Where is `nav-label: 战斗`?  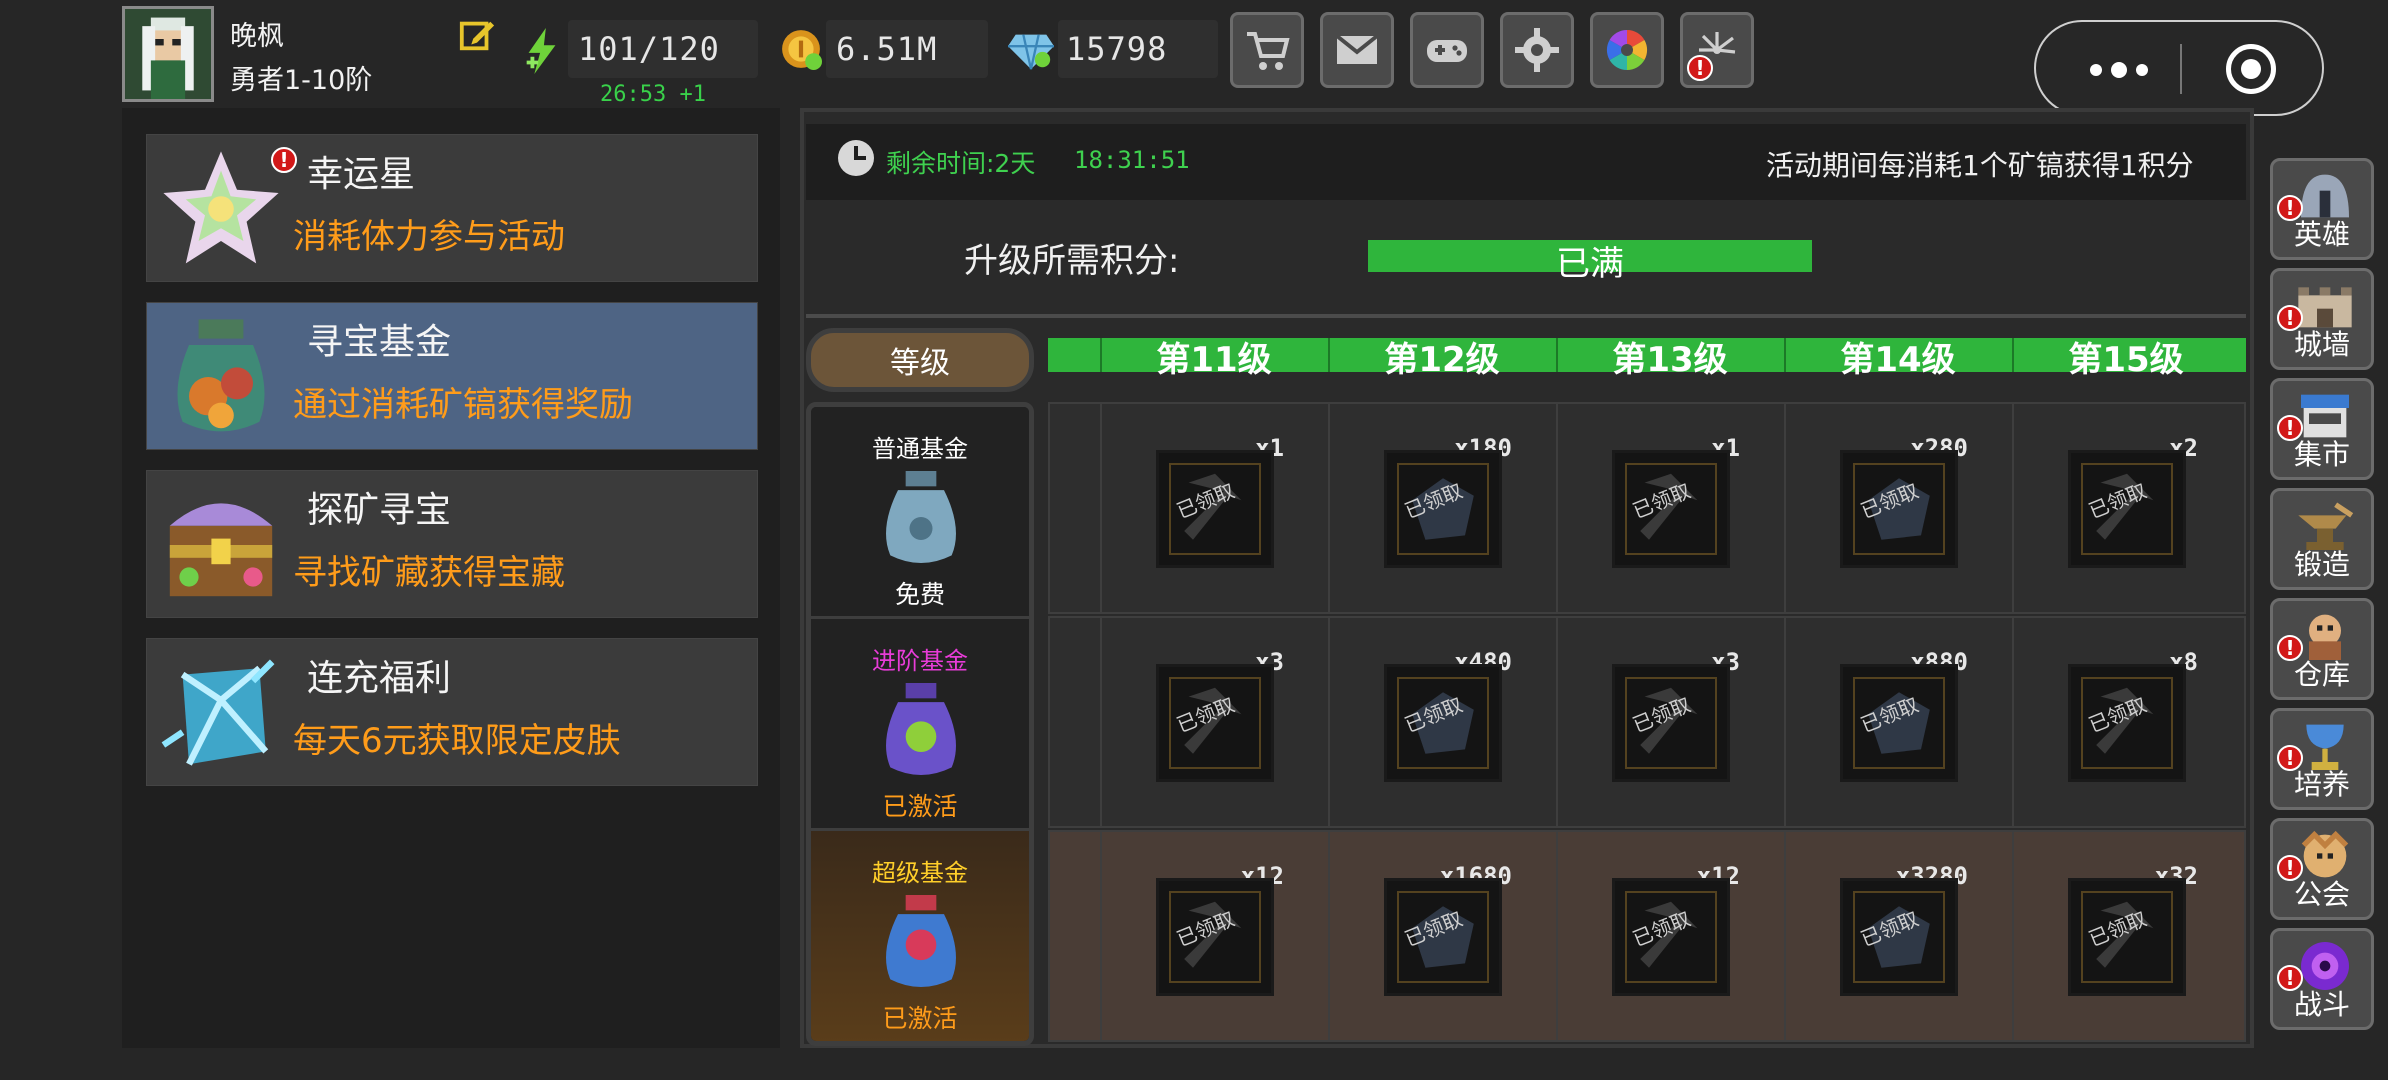 nav-label: 战斗 is located at coordinates (2321, 1004).